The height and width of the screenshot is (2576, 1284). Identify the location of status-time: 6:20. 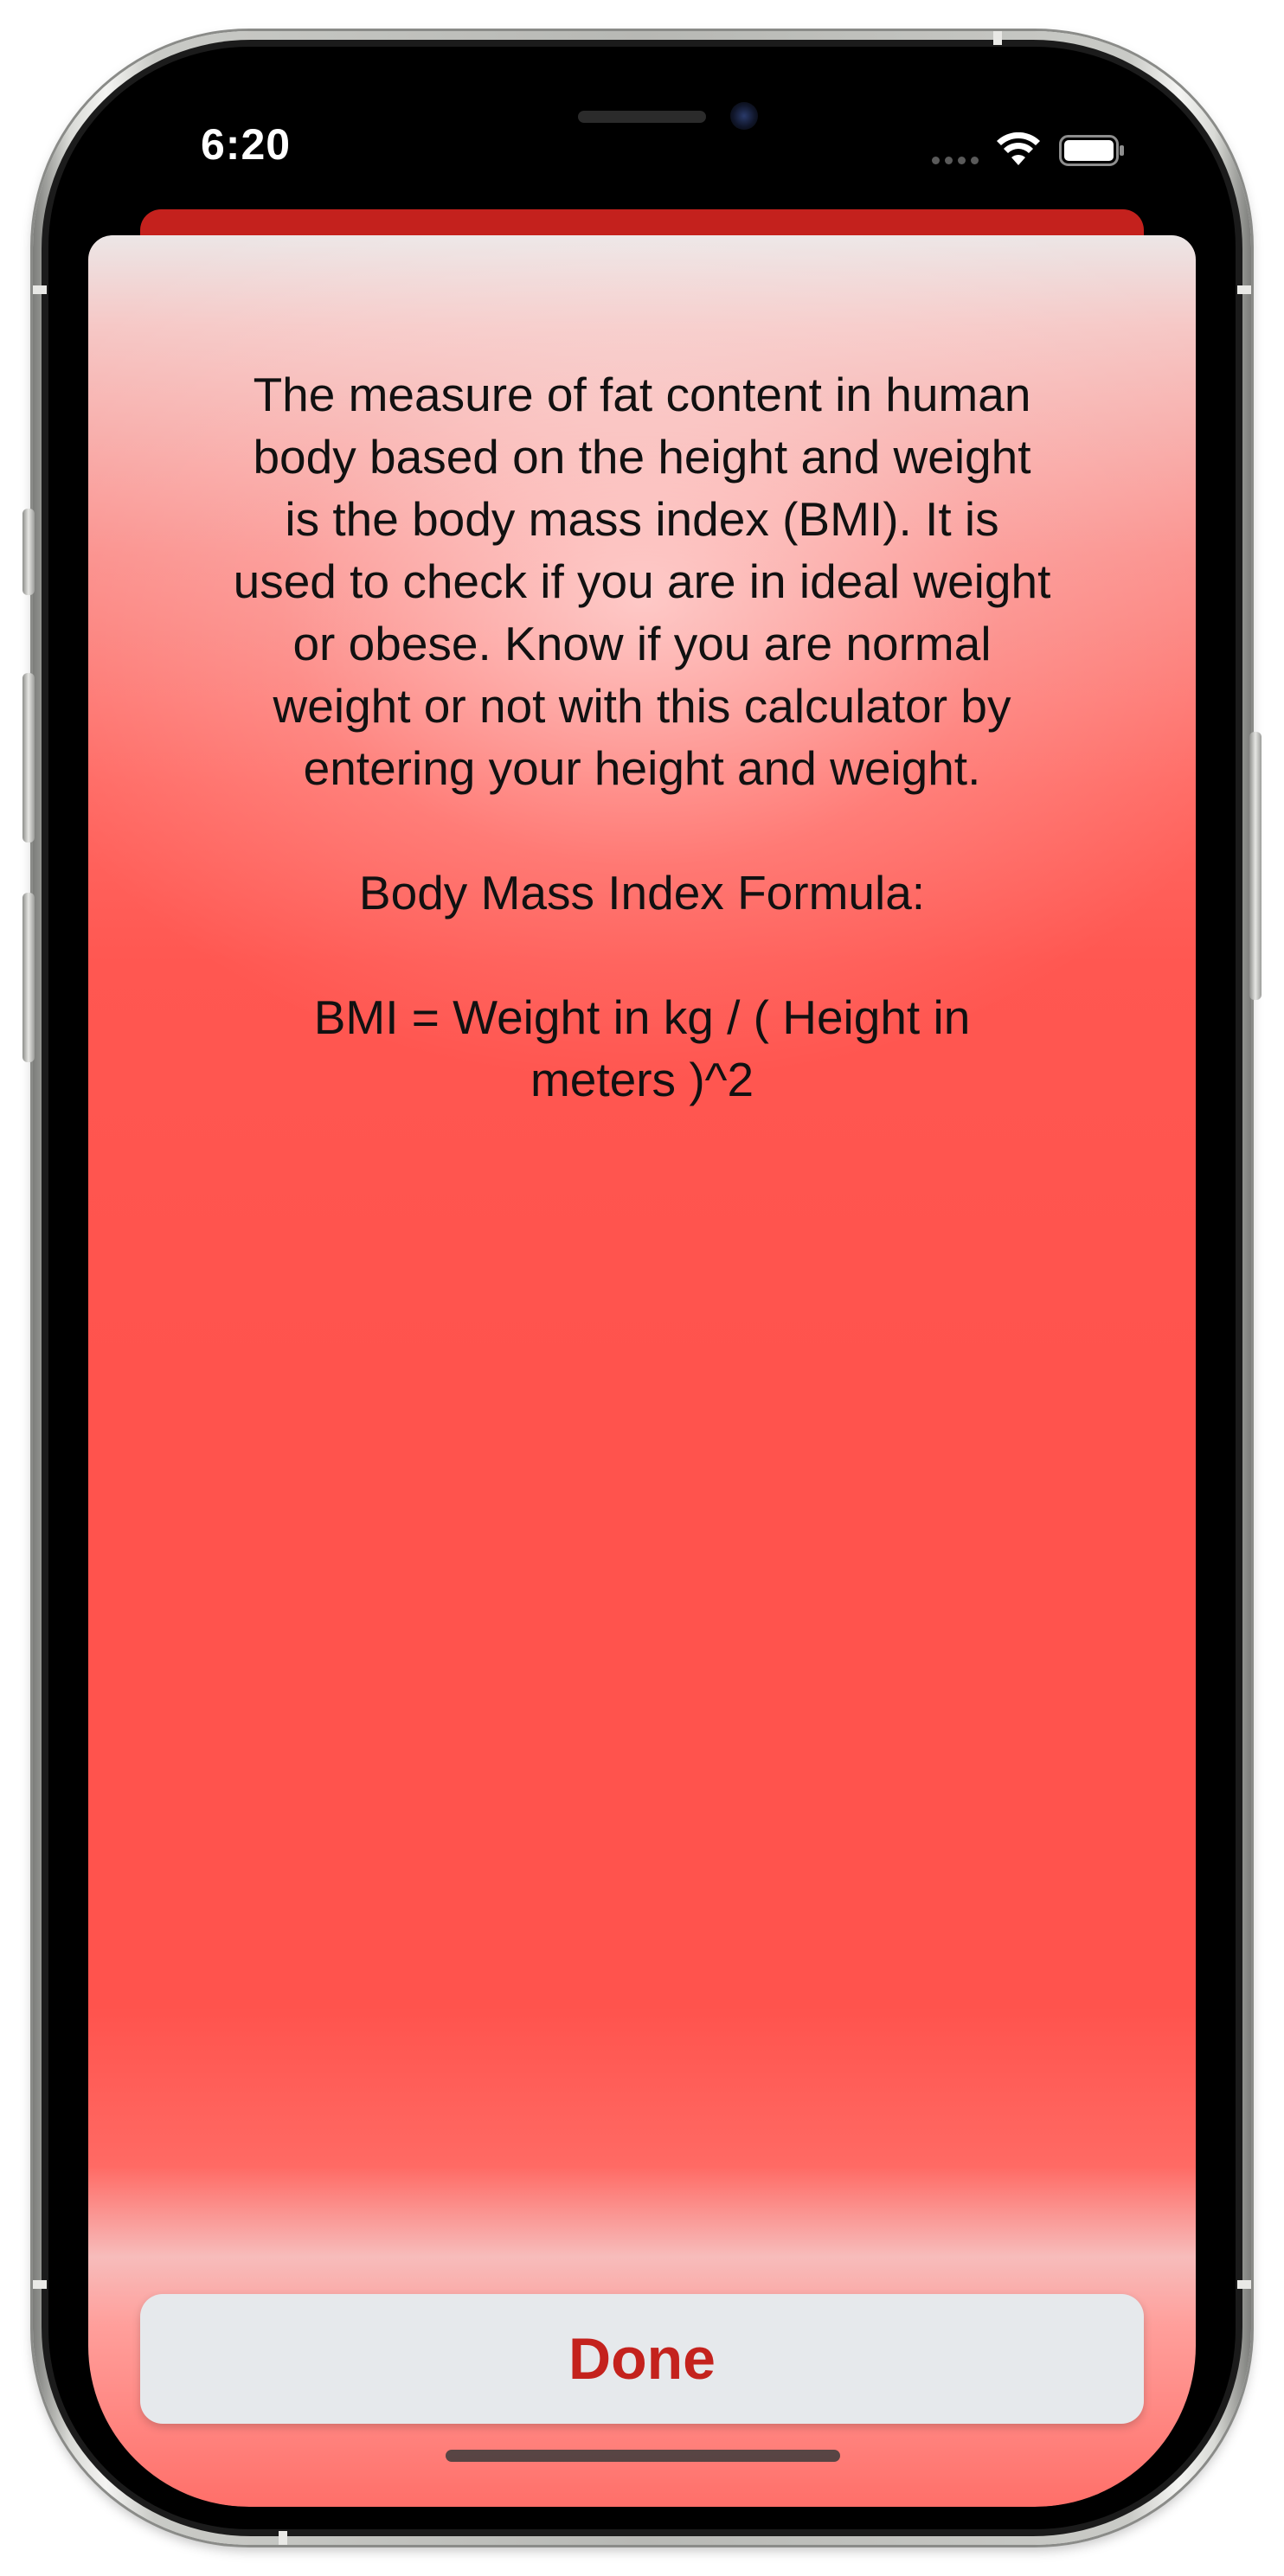
(246, 144).